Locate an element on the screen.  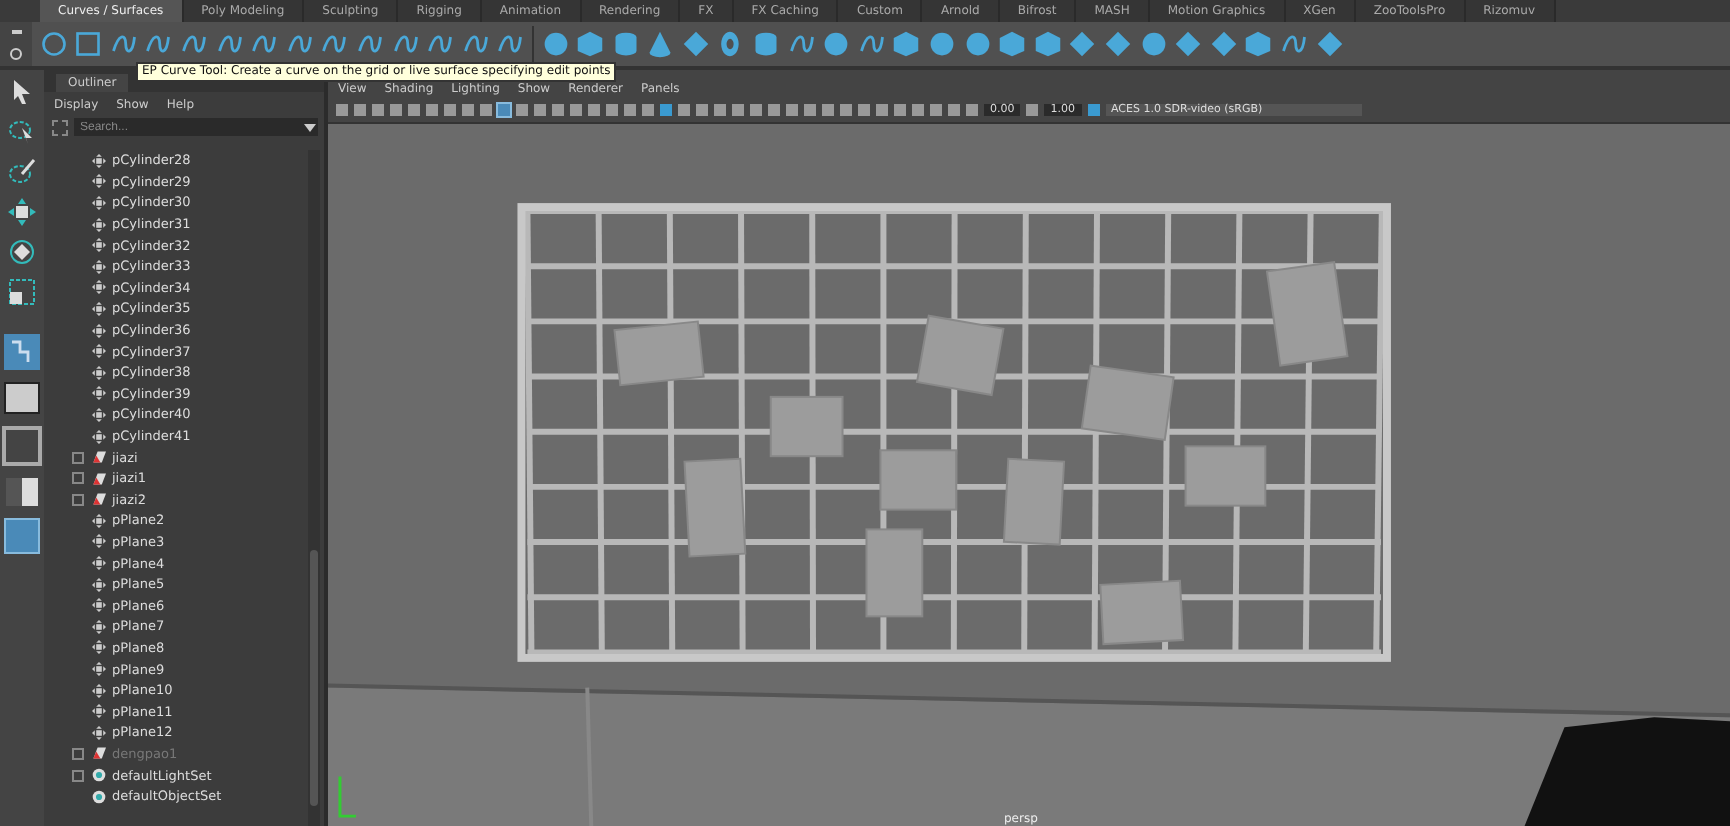
move-tool-icon is located at coordinates (22, 212).